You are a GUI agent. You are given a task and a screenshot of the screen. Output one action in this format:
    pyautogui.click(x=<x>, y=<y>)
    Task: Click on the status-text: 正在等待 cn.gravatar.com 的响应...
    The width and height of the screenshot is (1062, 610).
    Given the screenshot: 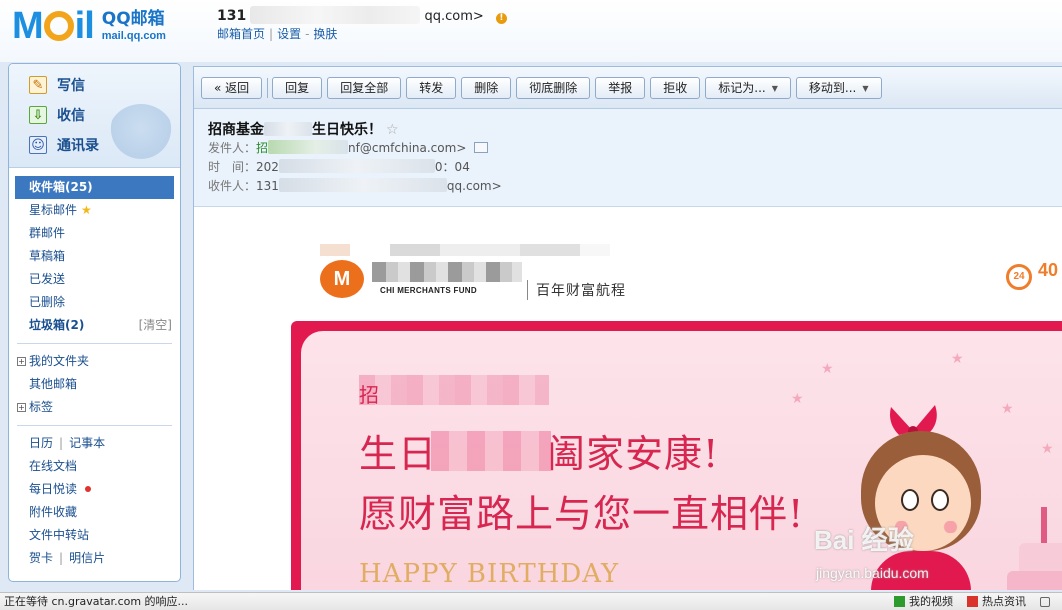 What is the action you would take?
    pyautogui.click(x=96, y=601)
    